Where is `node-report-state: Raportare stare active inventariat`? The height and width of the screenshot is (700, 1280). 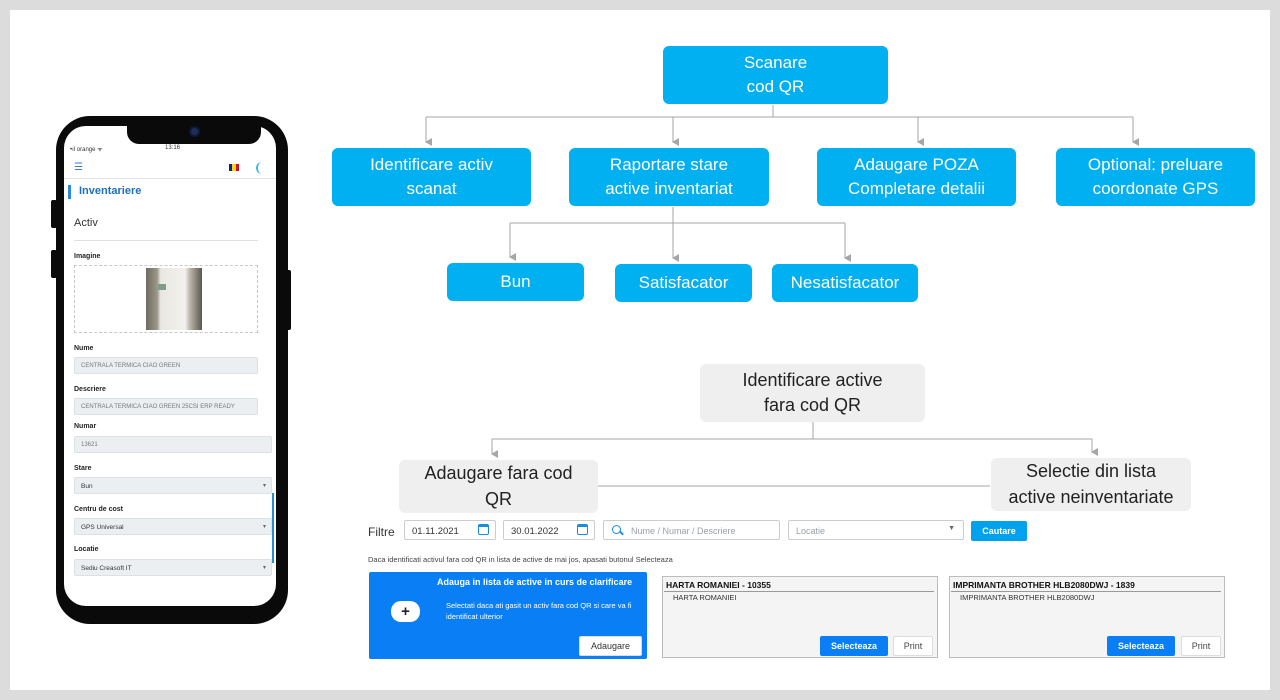 node-report-state: Raportare stare active inventariat is located at coordinates (669, 177).